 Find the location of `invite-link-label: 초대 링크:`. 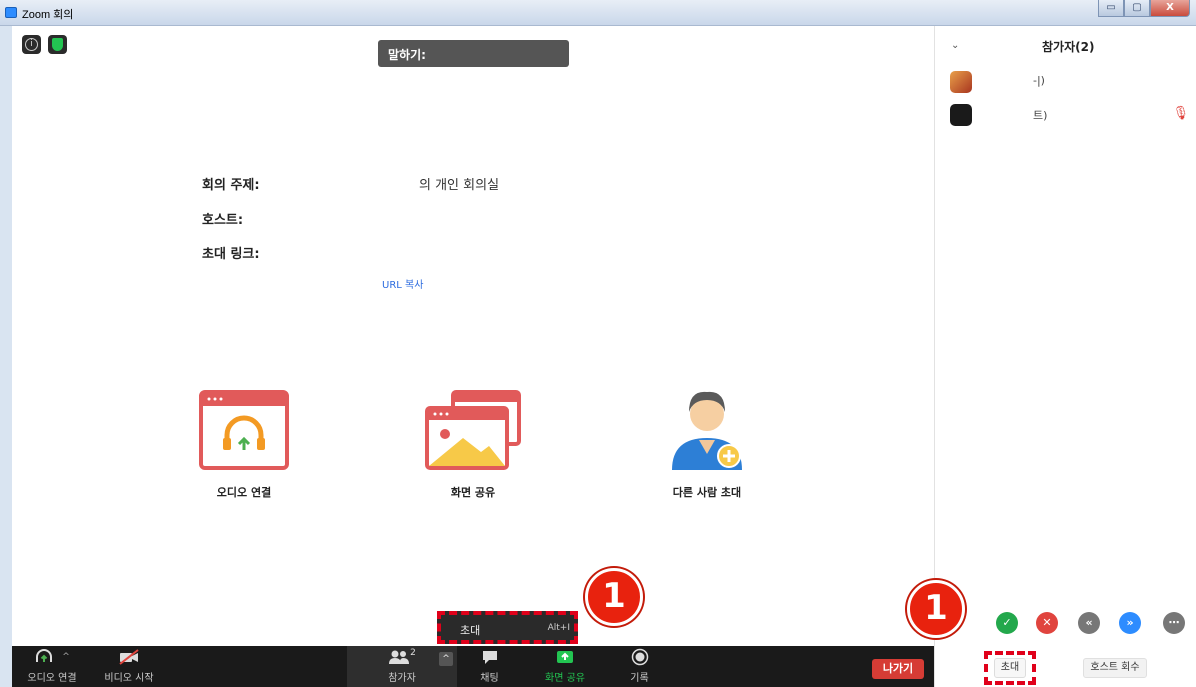

invite-link-label: 초대 링크: is located at coordinates (231, 254).